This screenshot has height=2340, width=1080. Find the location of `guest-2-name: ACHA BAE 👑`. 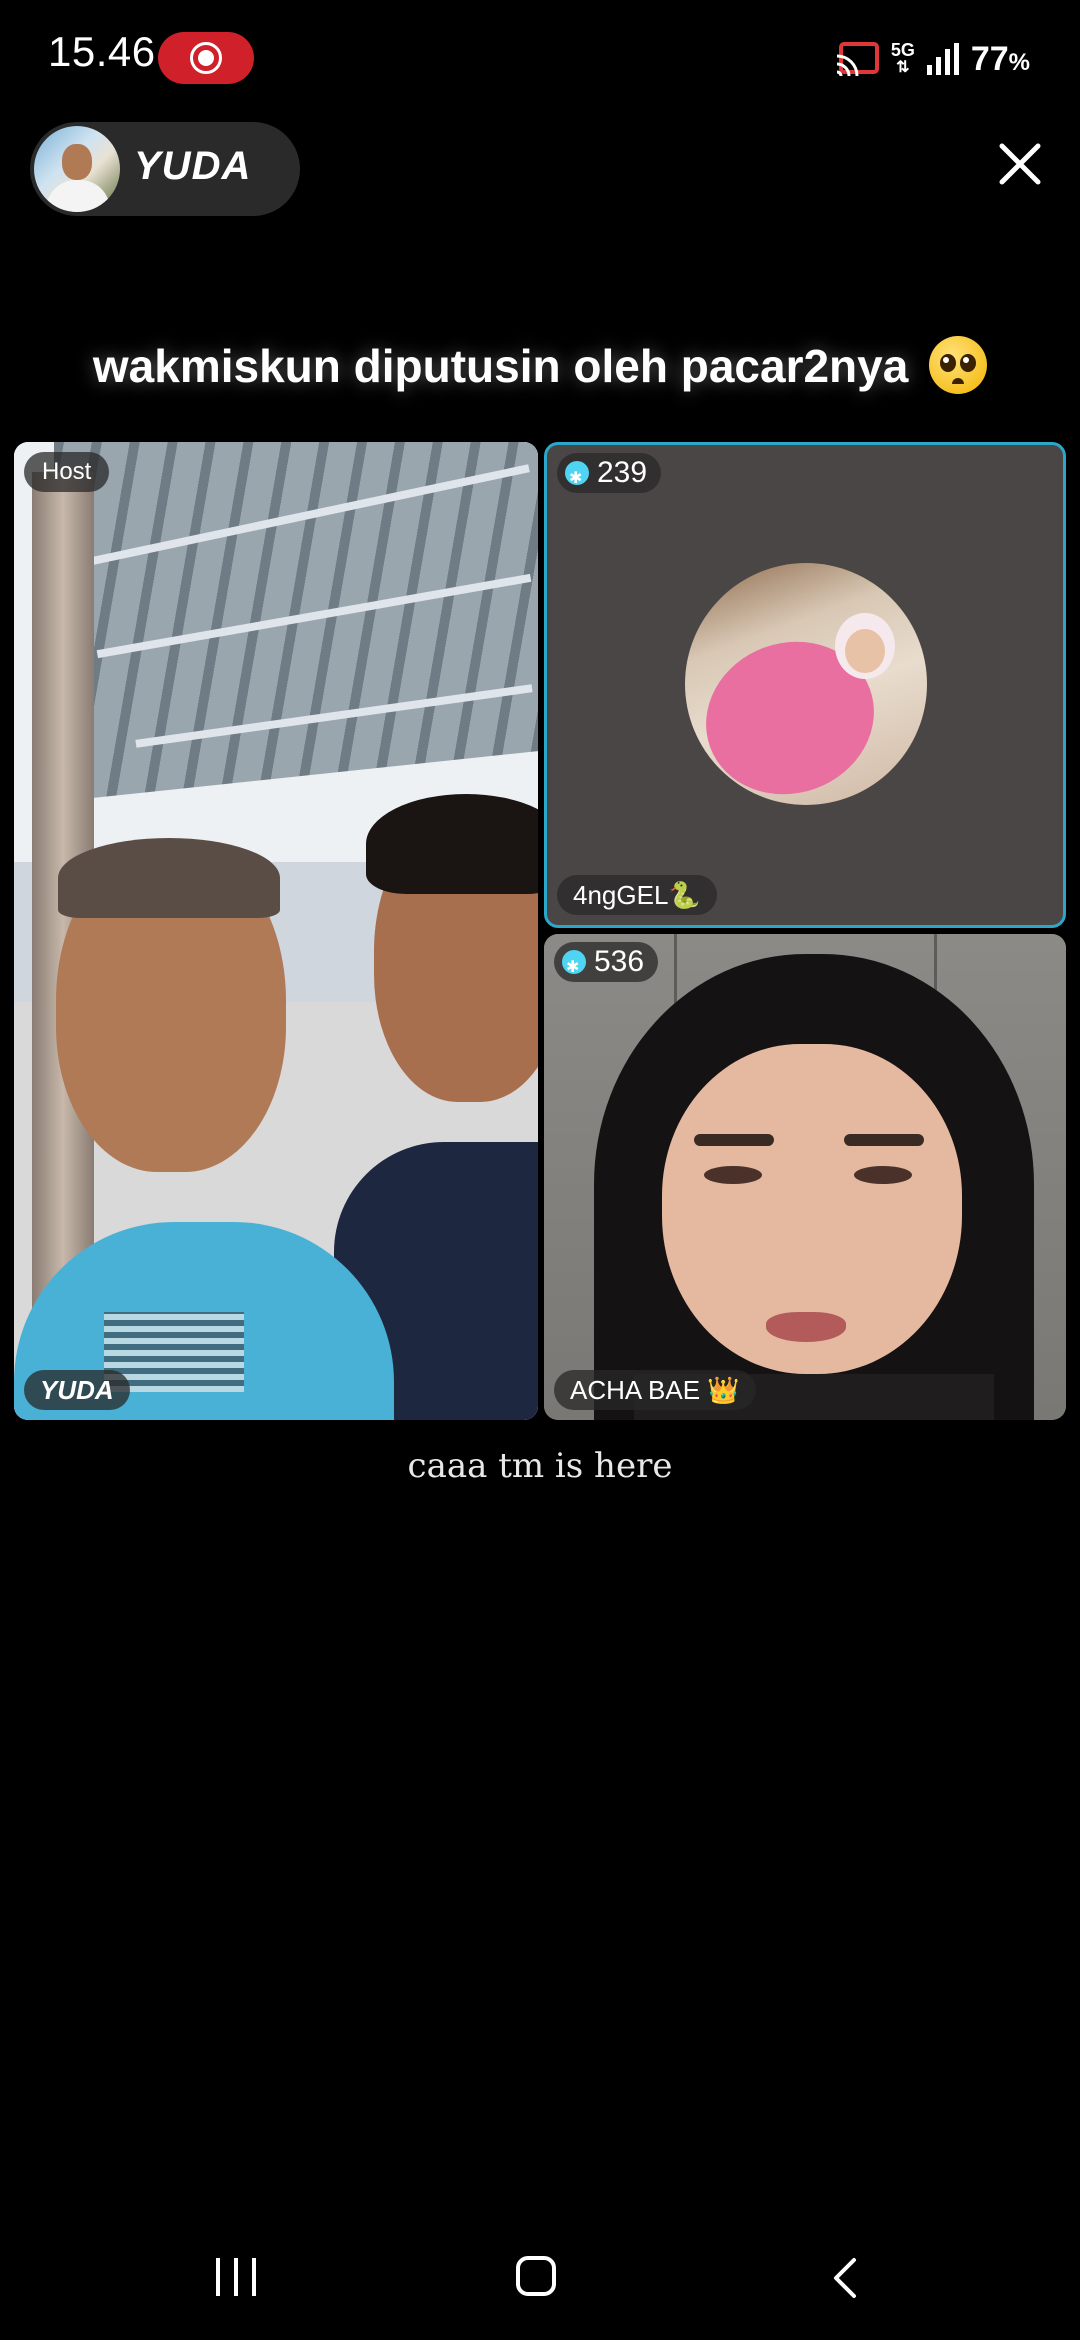

guest-2-name: ACHA BAE 👑 is located at coordinates (655, 1390).